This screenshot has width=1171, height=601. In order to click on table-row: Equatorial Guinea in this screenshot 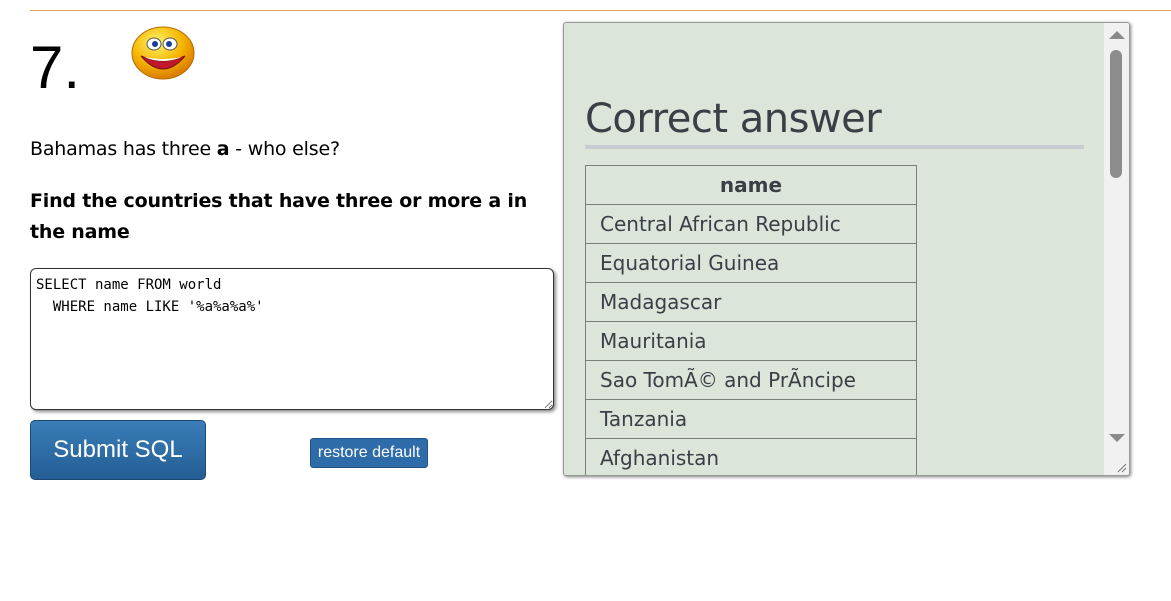, I will do `click(751, 263)`.